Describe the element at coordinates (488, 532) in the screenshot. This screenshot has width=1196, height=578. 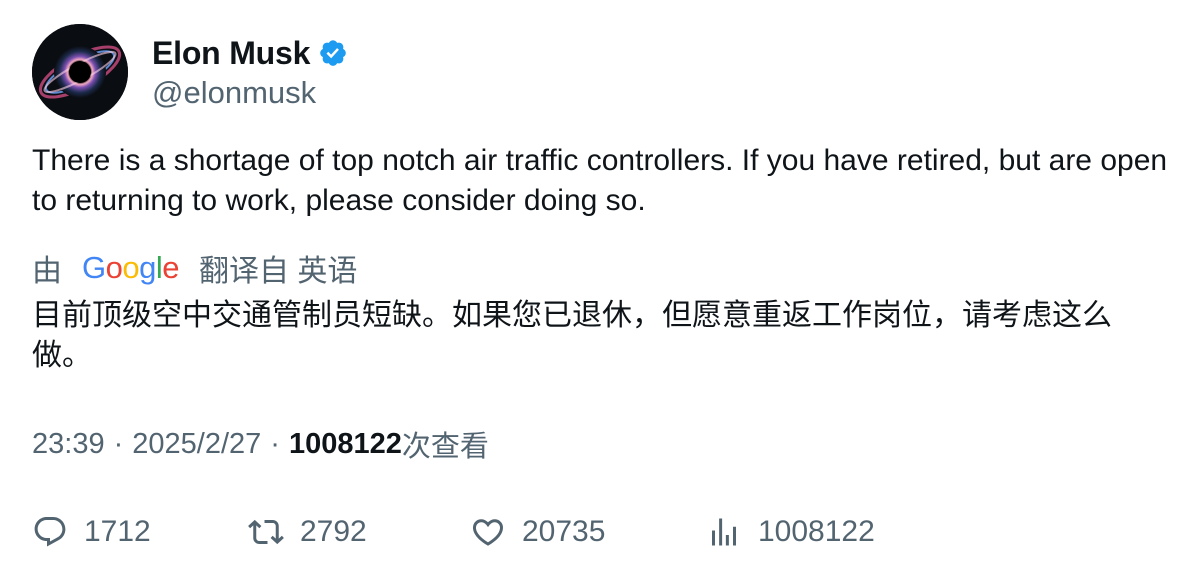
I see `heart-icon` at that location.